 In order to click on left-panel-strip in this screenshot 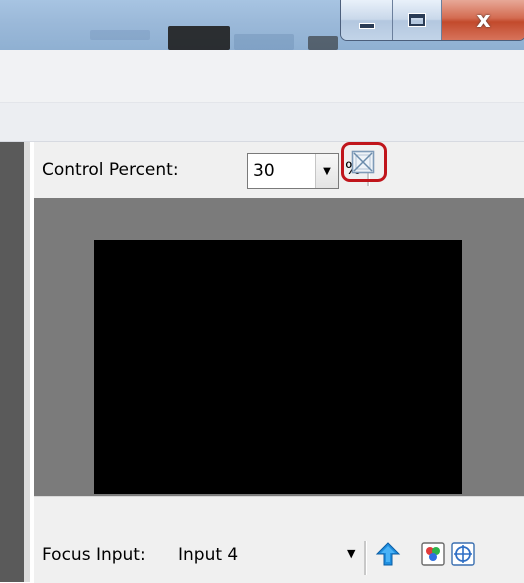, I will do `click(15, 362)`.